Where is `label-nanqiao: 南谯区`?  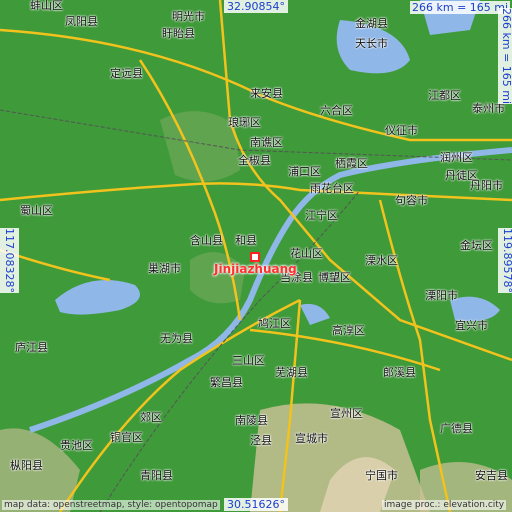 label-nanqiao: 南谯区 is located at coordinates (266, 142).